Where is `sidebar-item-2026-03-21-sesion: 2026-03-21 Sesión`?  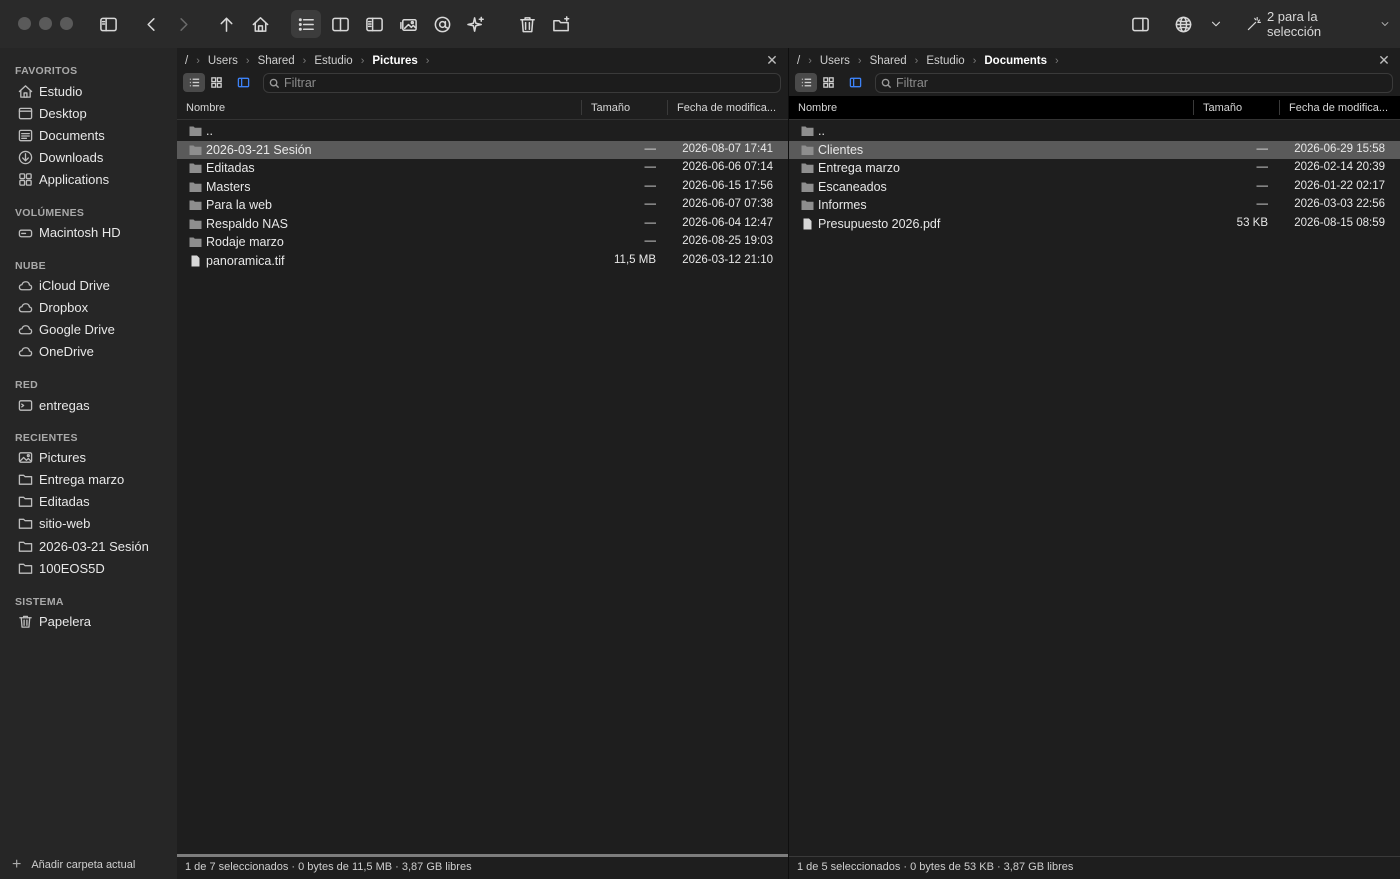 sidebar-item-2026-03-21-sesion: 2026-03-21 Sesión is located at coordinates (92, 546).